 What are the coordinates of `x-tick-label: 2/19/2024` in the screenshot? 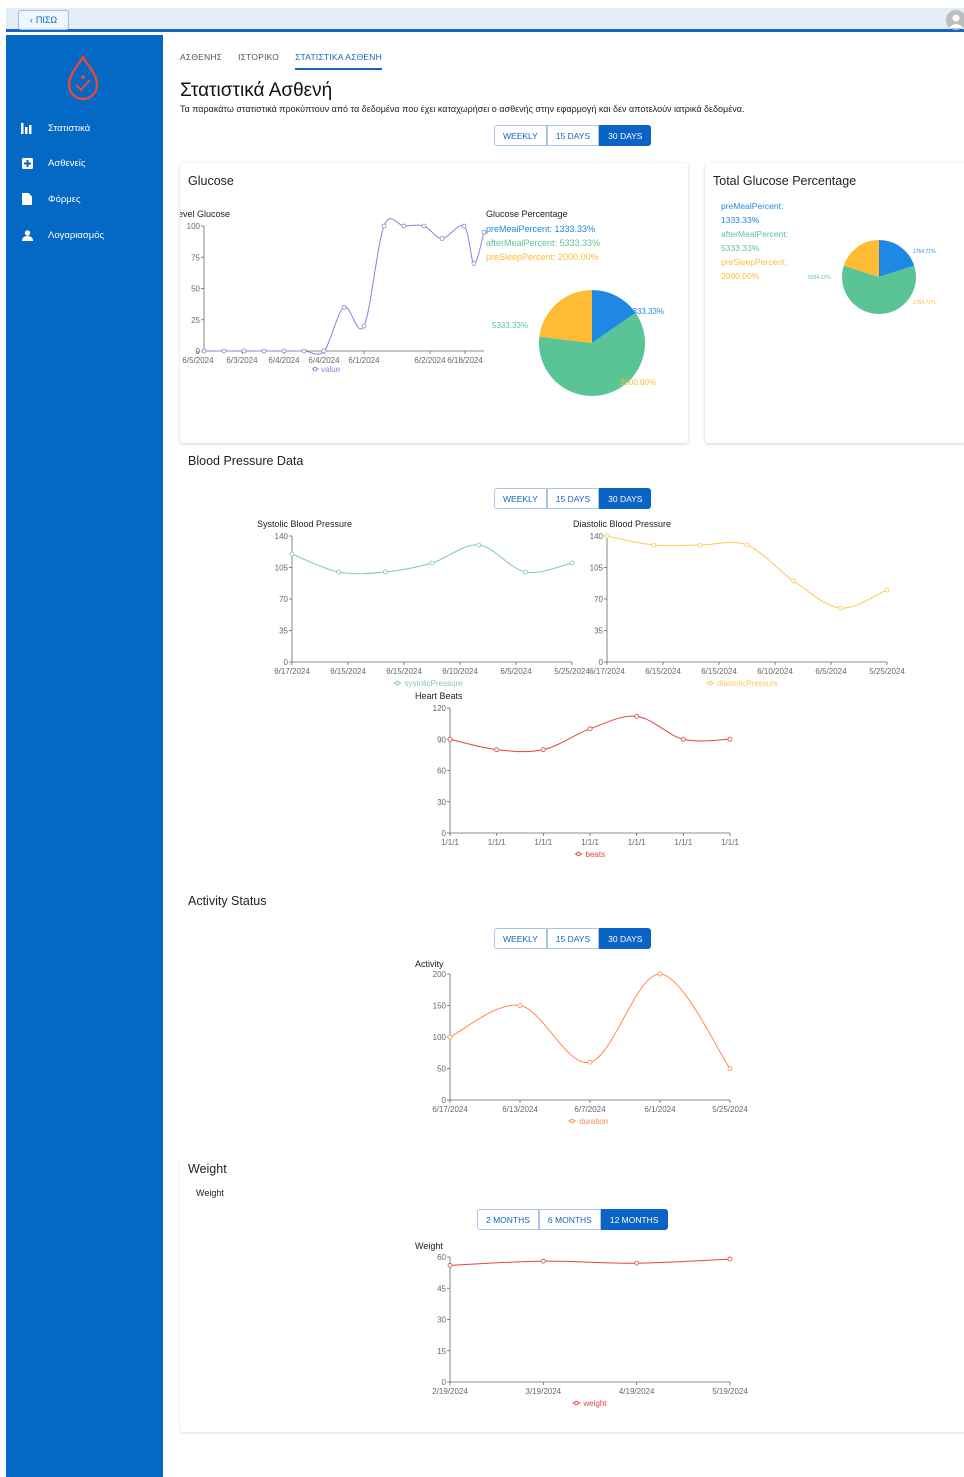 It's located at (450, 1391).